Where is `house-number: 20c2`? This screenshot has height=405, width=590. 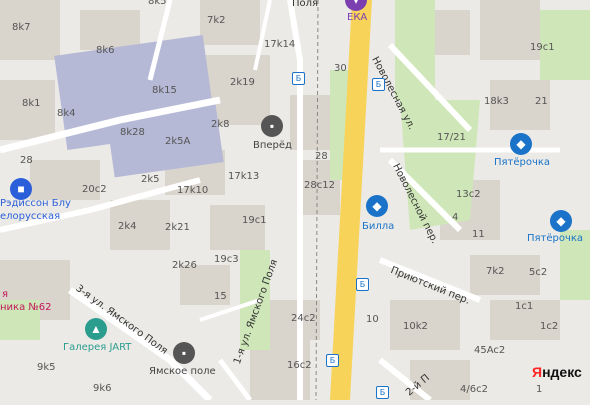 house-number: 20c2 is located at coordinates (94, 189).